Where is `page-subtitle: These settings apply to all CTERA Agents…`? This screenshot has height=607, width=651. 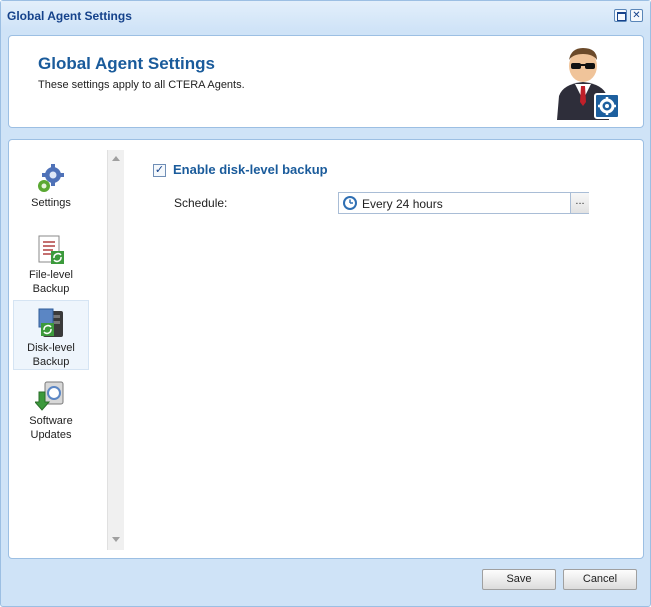 page-subtitle: These settings apply to all CTERA Agents… is located at coordinates (141, 85).